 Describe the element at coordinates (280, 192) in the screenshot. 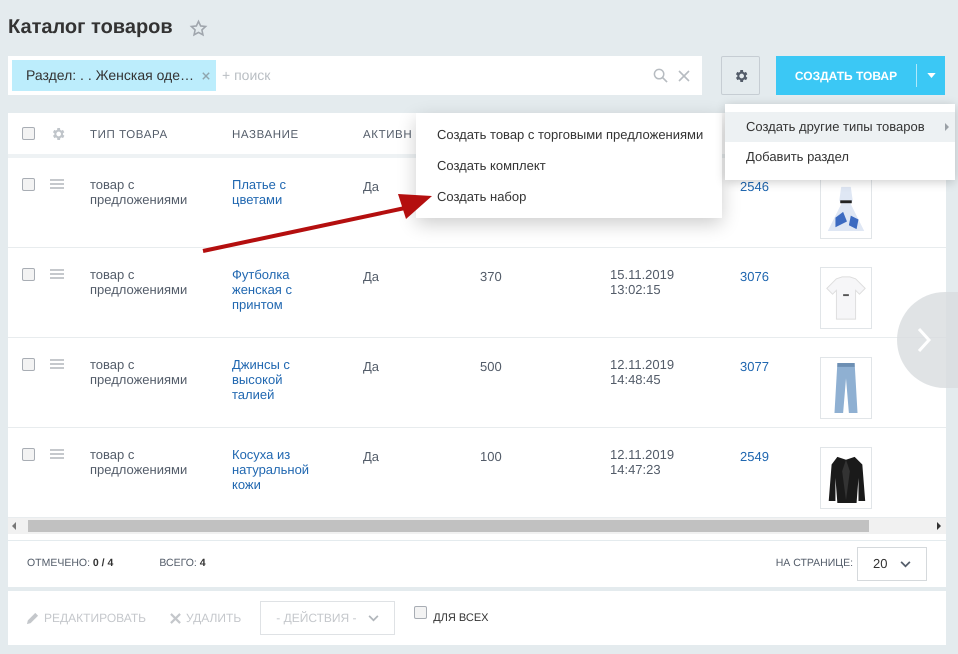

I see `product-link: Платье с цветами` at that location.